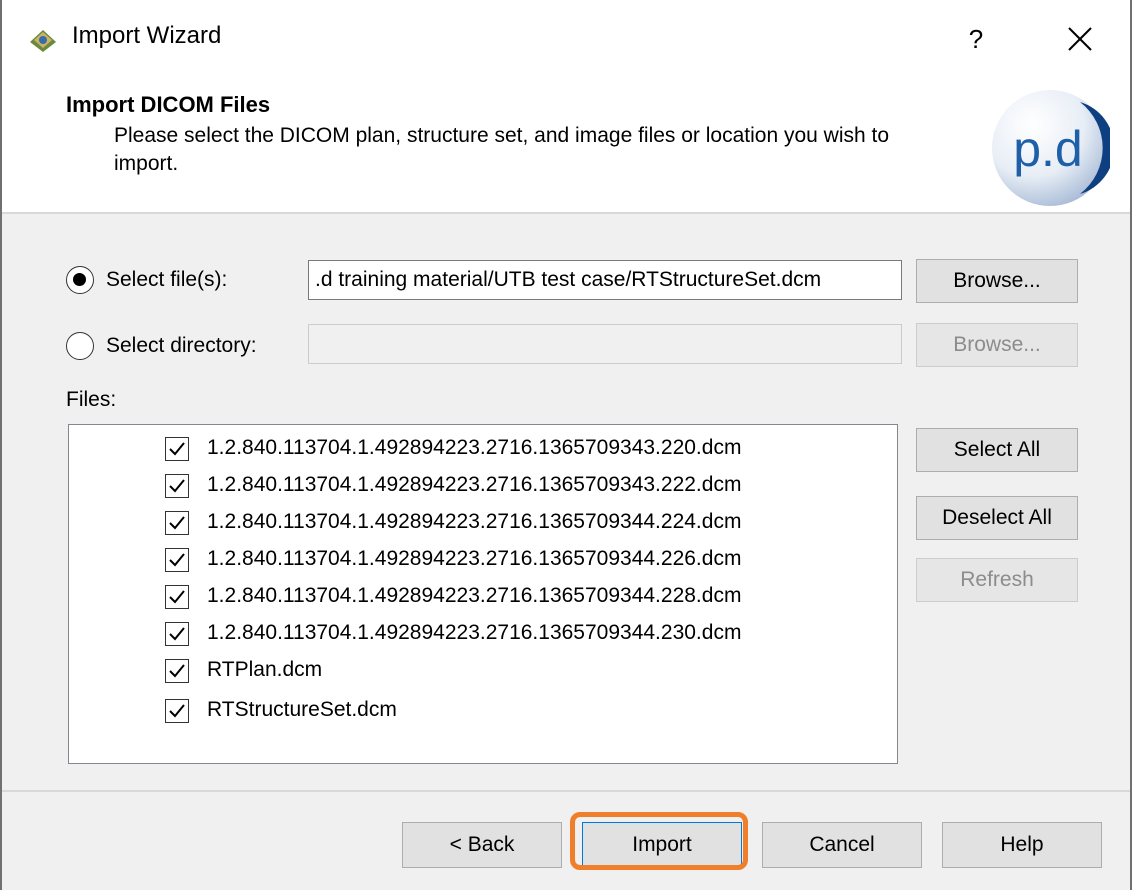 The height and width of the screenshot is (890, 1132). What do you see at coordinates (482, 845) in the screenshot?
I see `back-button: < Back` at bounding box center [482, 845].